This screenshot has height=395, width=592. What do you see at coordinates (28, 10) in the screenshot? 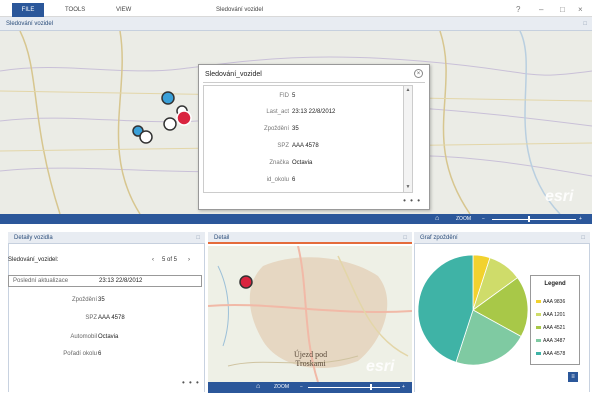
I see `file-tab: FILE` at bounding box center [28, 10].